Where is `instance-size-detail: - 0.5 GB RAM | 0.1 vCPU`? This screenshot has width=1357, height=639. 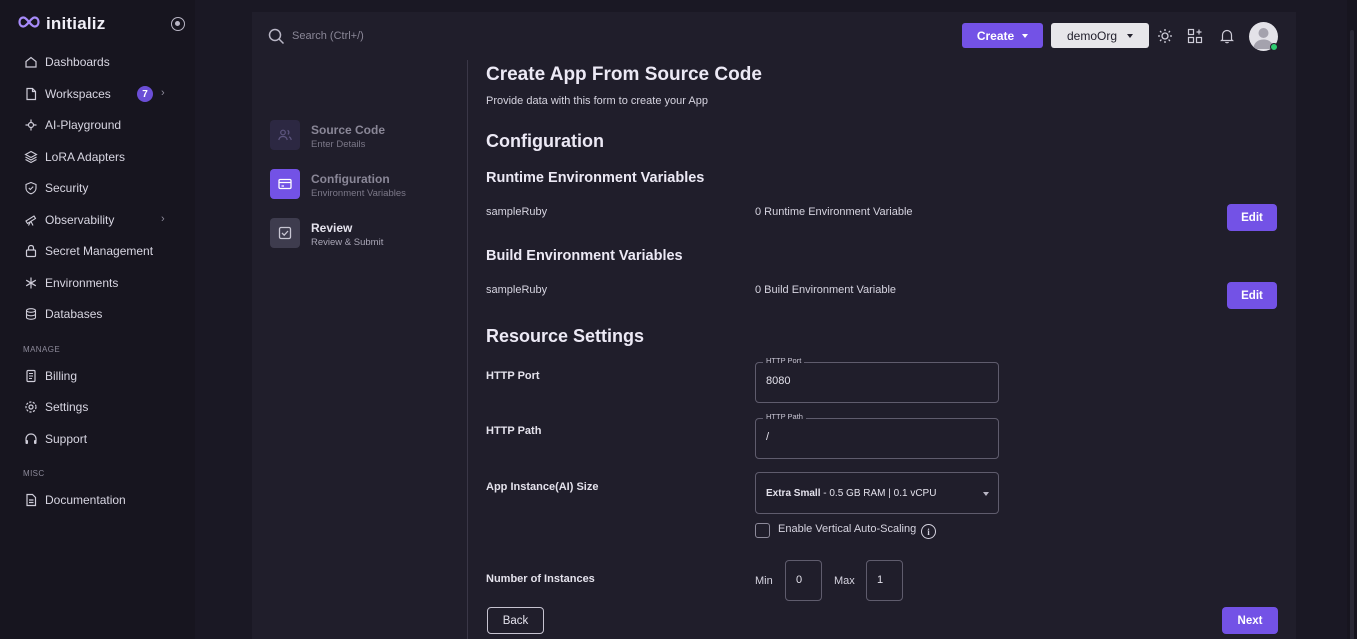
instance-size-detail: - 0.5 GB RAM | 0.1 vCPU is located at coordinates (878, 493).